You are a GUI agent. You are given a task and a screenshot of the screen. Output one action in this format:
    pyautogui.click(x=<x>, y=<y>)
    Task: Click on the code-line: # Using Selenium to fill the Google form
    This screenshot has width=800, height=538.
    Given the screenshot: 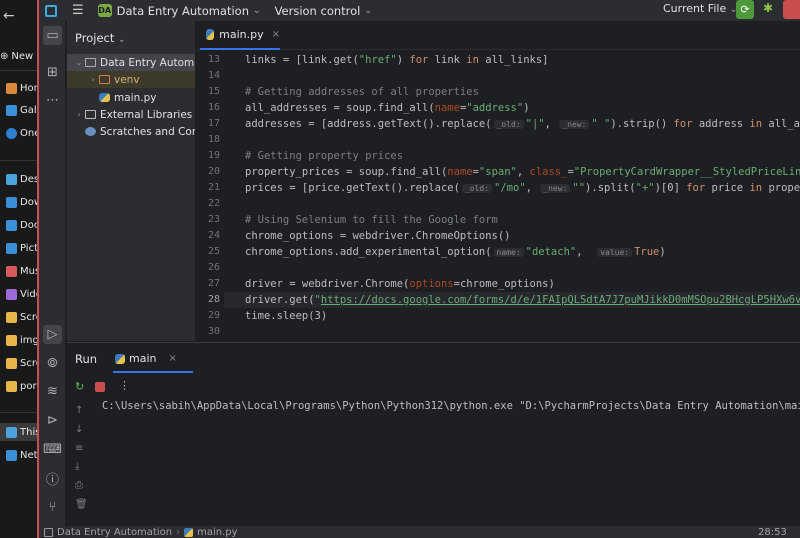 What is the action you would take?
    pyautogui.click(x=371, y=220)
    